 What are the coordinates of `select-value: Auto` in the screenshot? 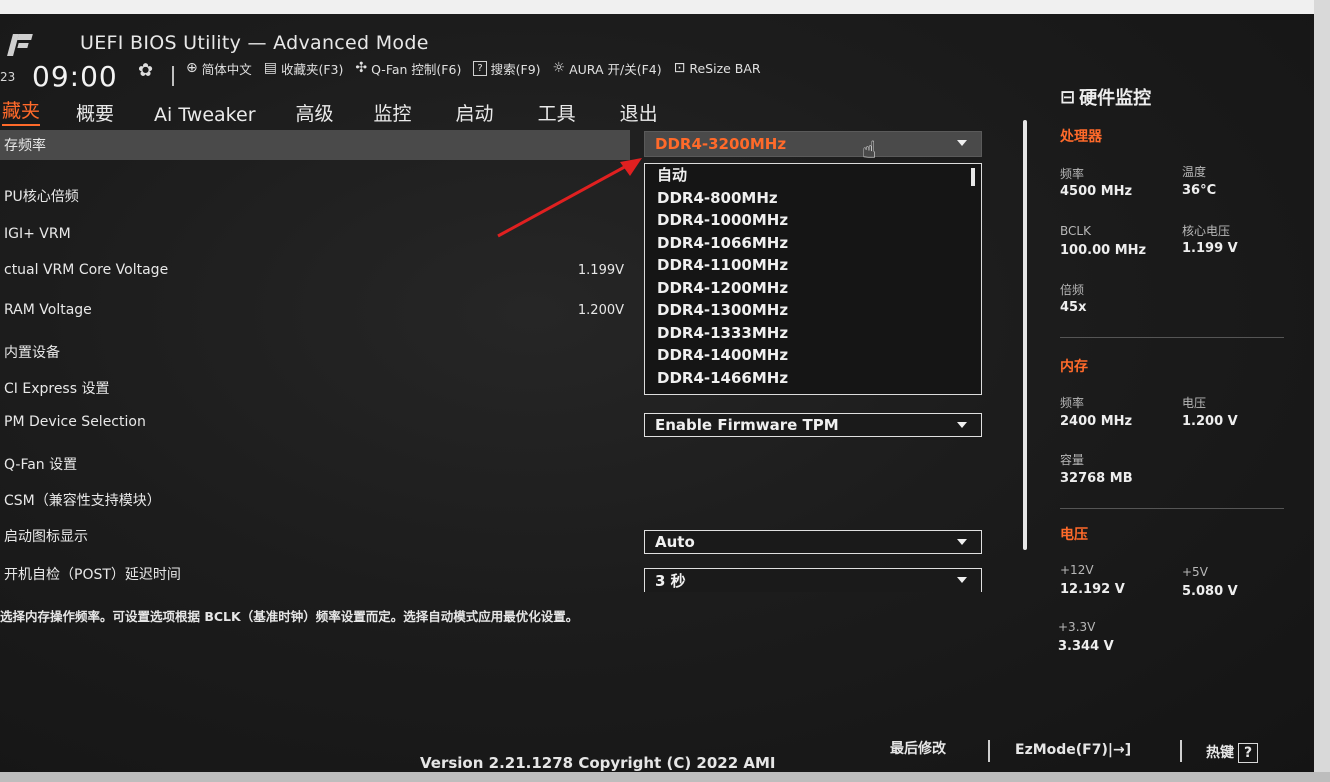 It's located at (675, 542).